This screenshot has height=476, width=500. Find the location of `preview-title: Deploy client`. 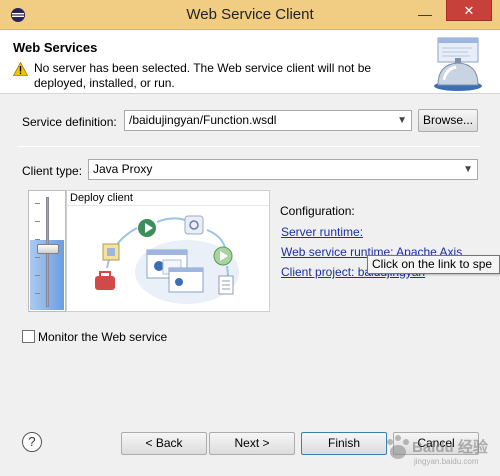

preview-title: Deploy client is located at coordinates (168, 198).